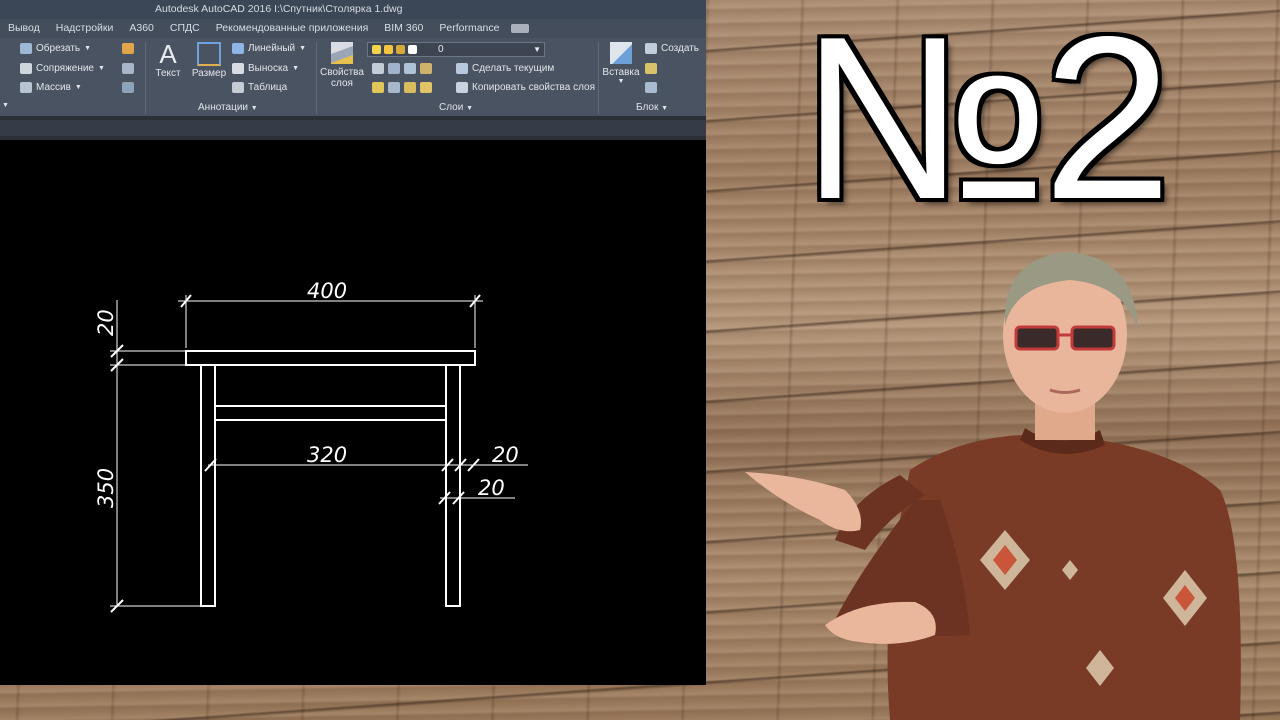 The height and width of the screenshot is (720, 1280). Describe the element at coordinates (621, 72) in the screenshot. I see `insert-label: Вставка` at that location.